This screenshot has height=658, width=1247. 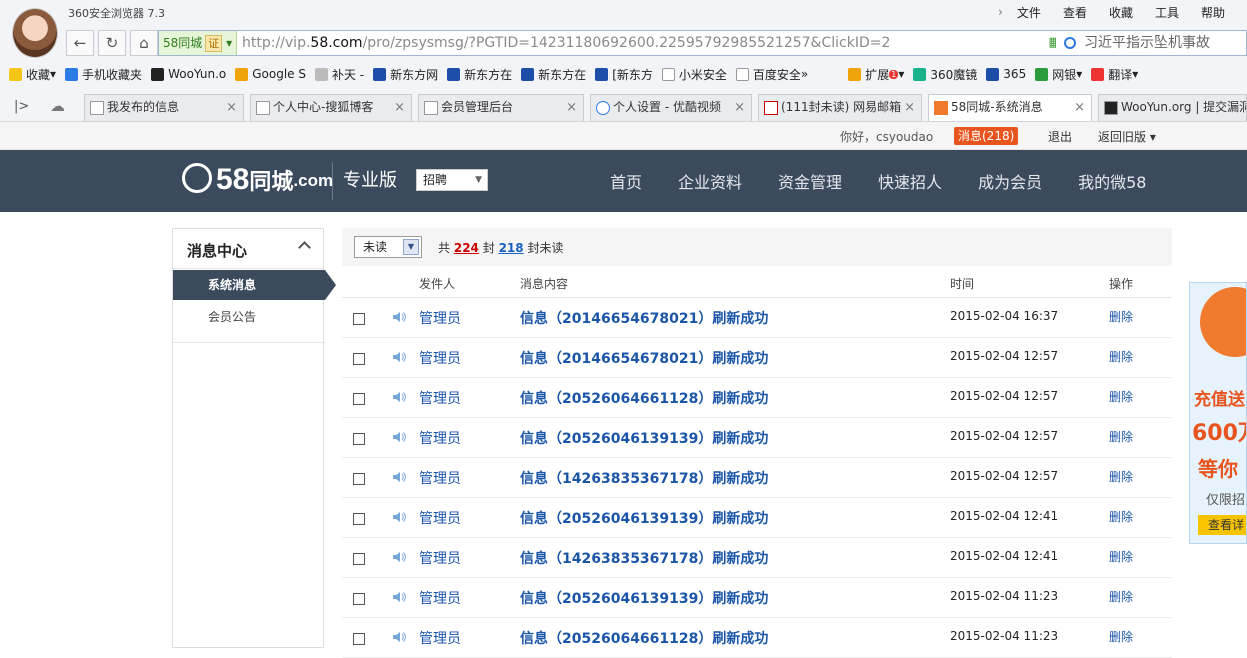 What do you see at coordinates (886, 136) in the screenshot?
I see `user-greeting: 你好，csyoudao` at bounding box center [886, 136].